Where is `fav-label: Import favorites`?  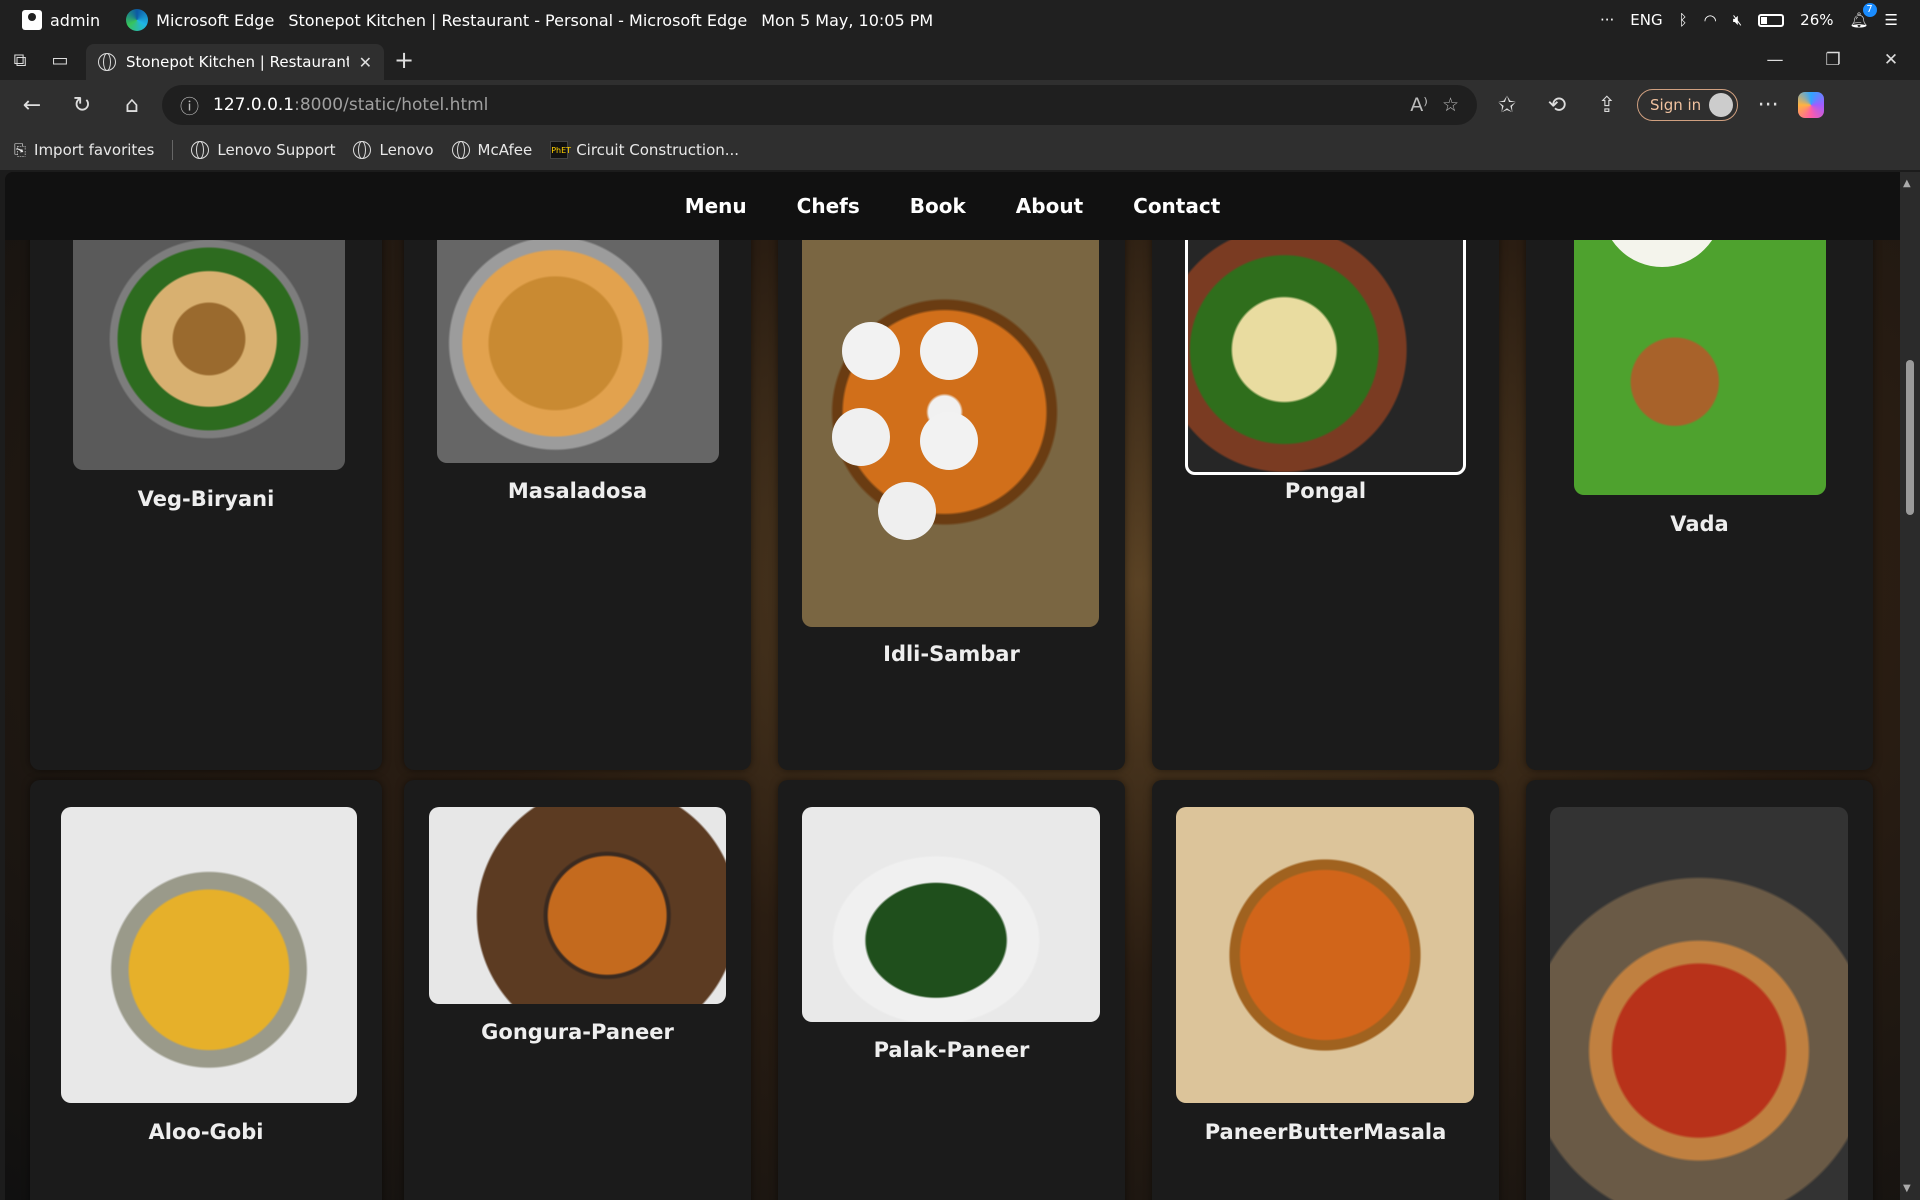 fav-label: Import favorites is located at coordinates (94, 150).